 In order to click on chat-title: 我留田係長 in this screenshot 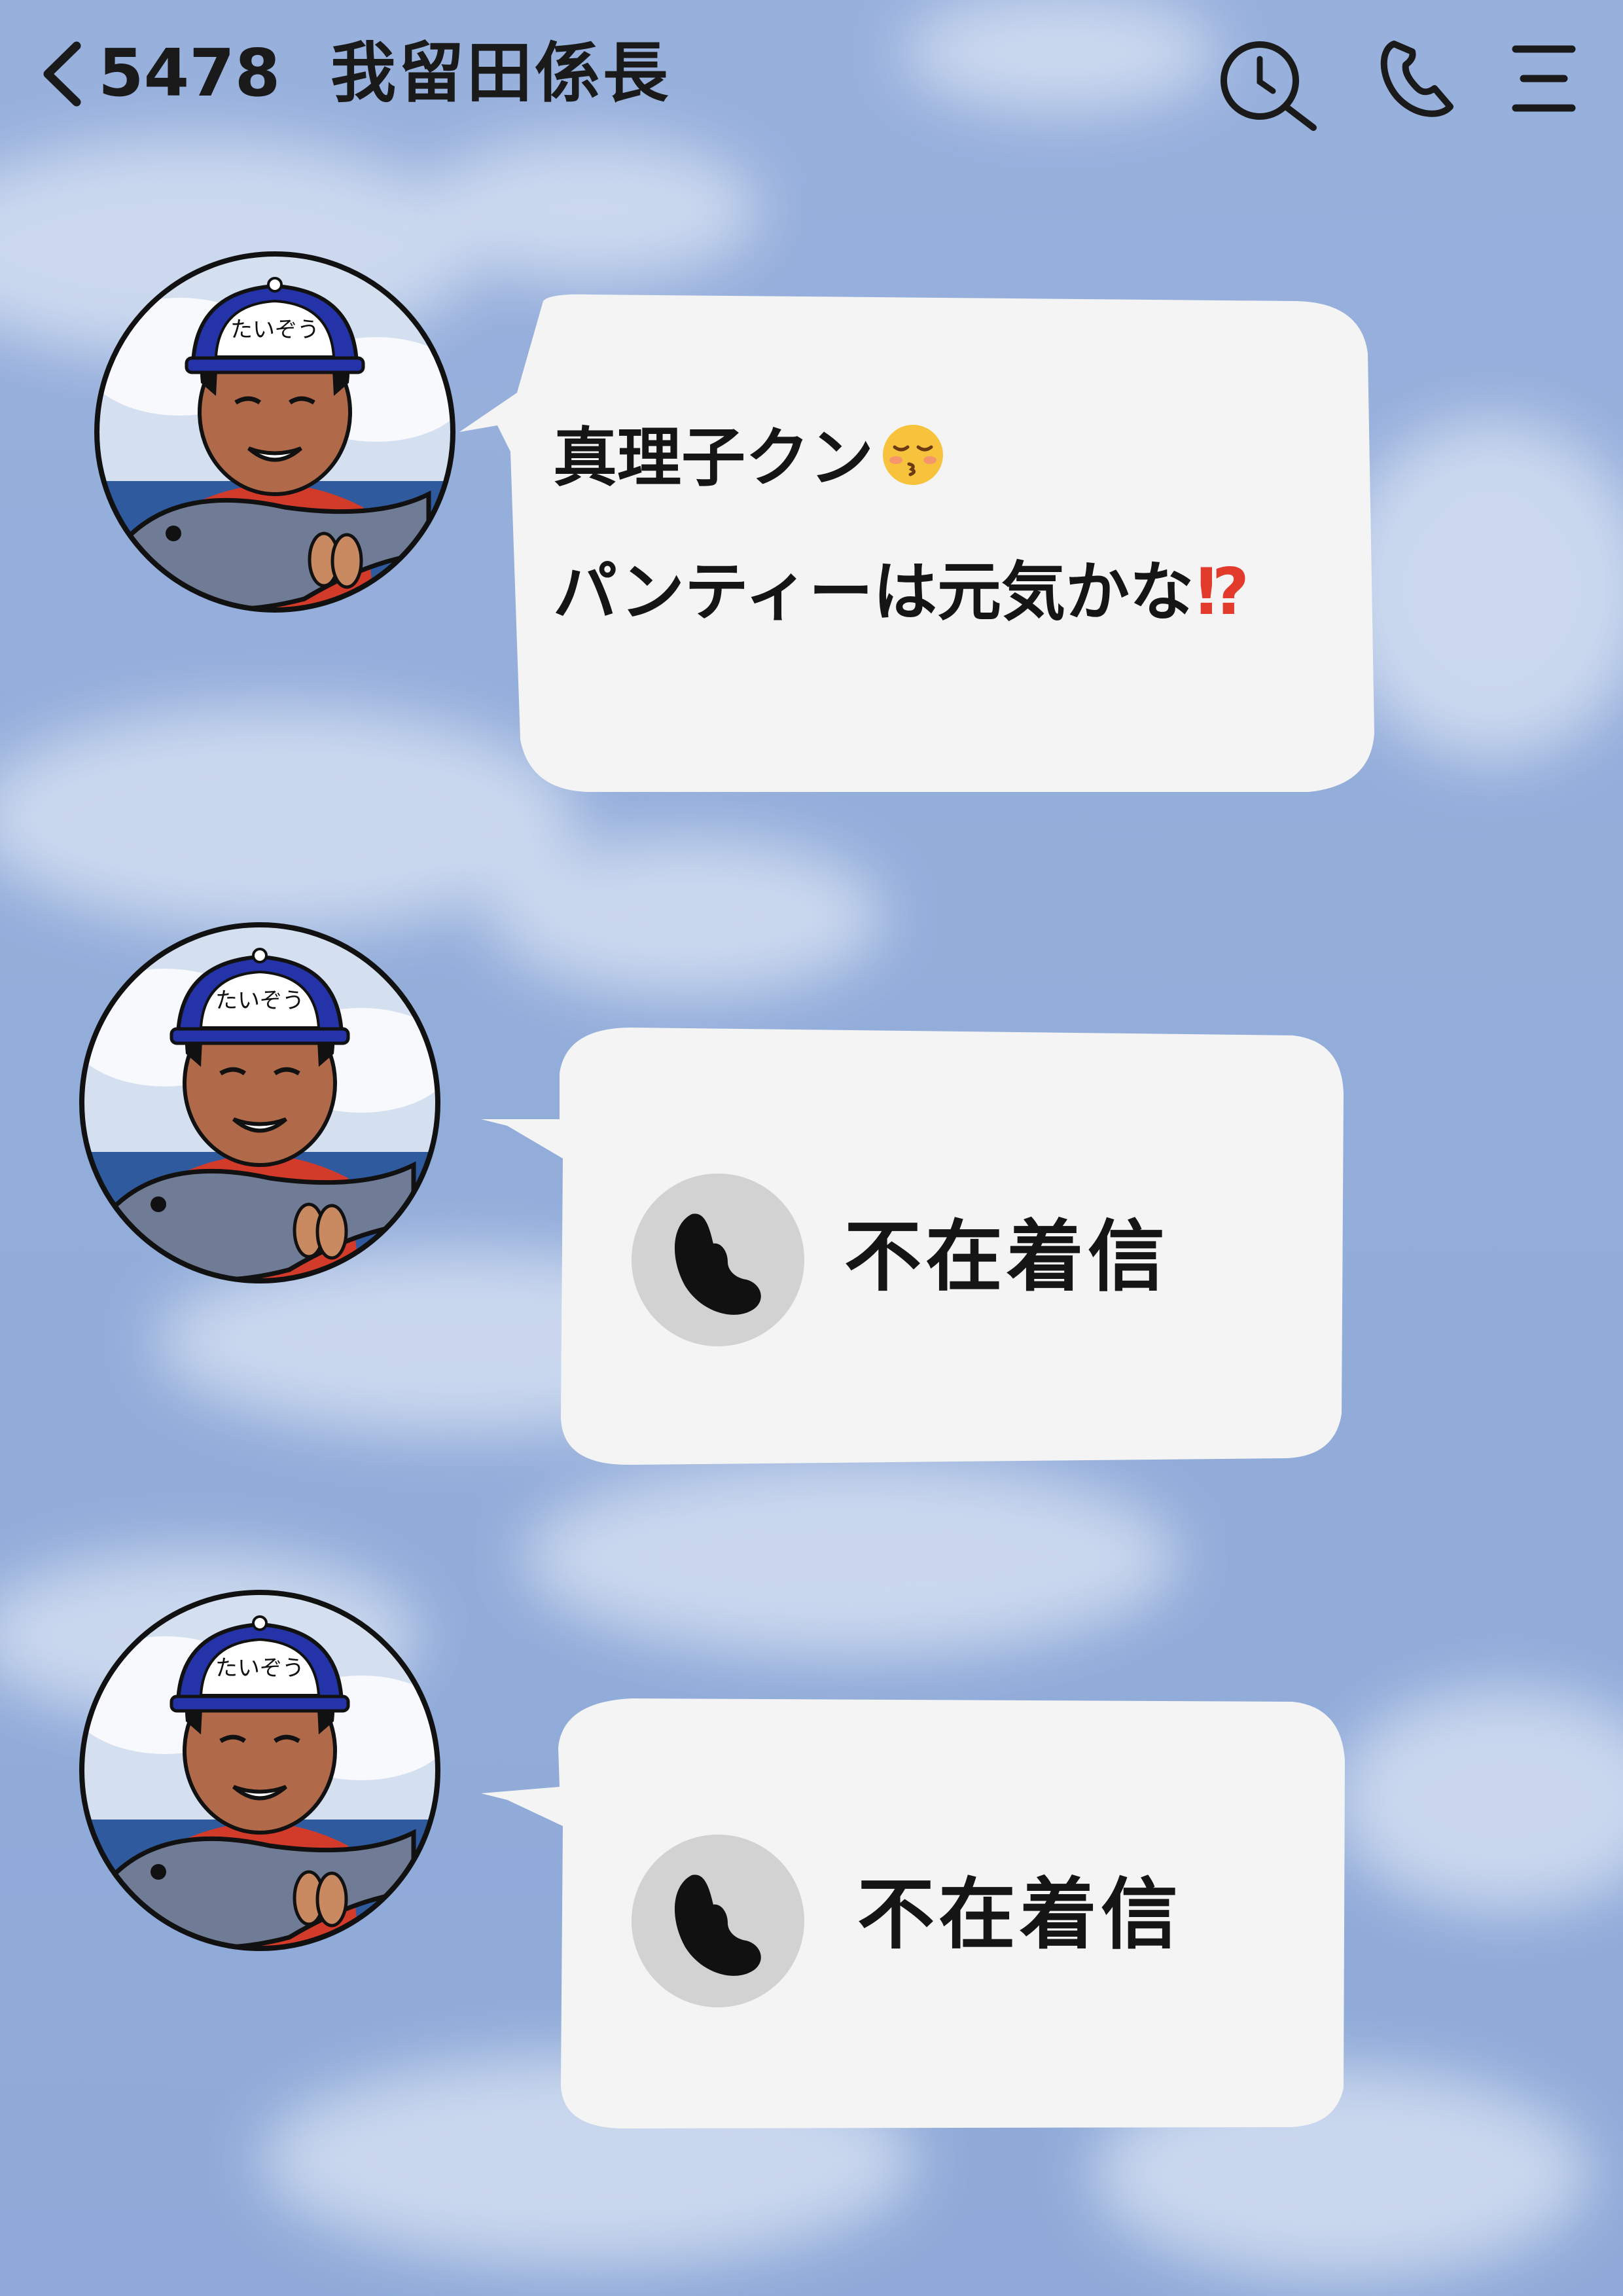, I will do `click(501, 73)`.